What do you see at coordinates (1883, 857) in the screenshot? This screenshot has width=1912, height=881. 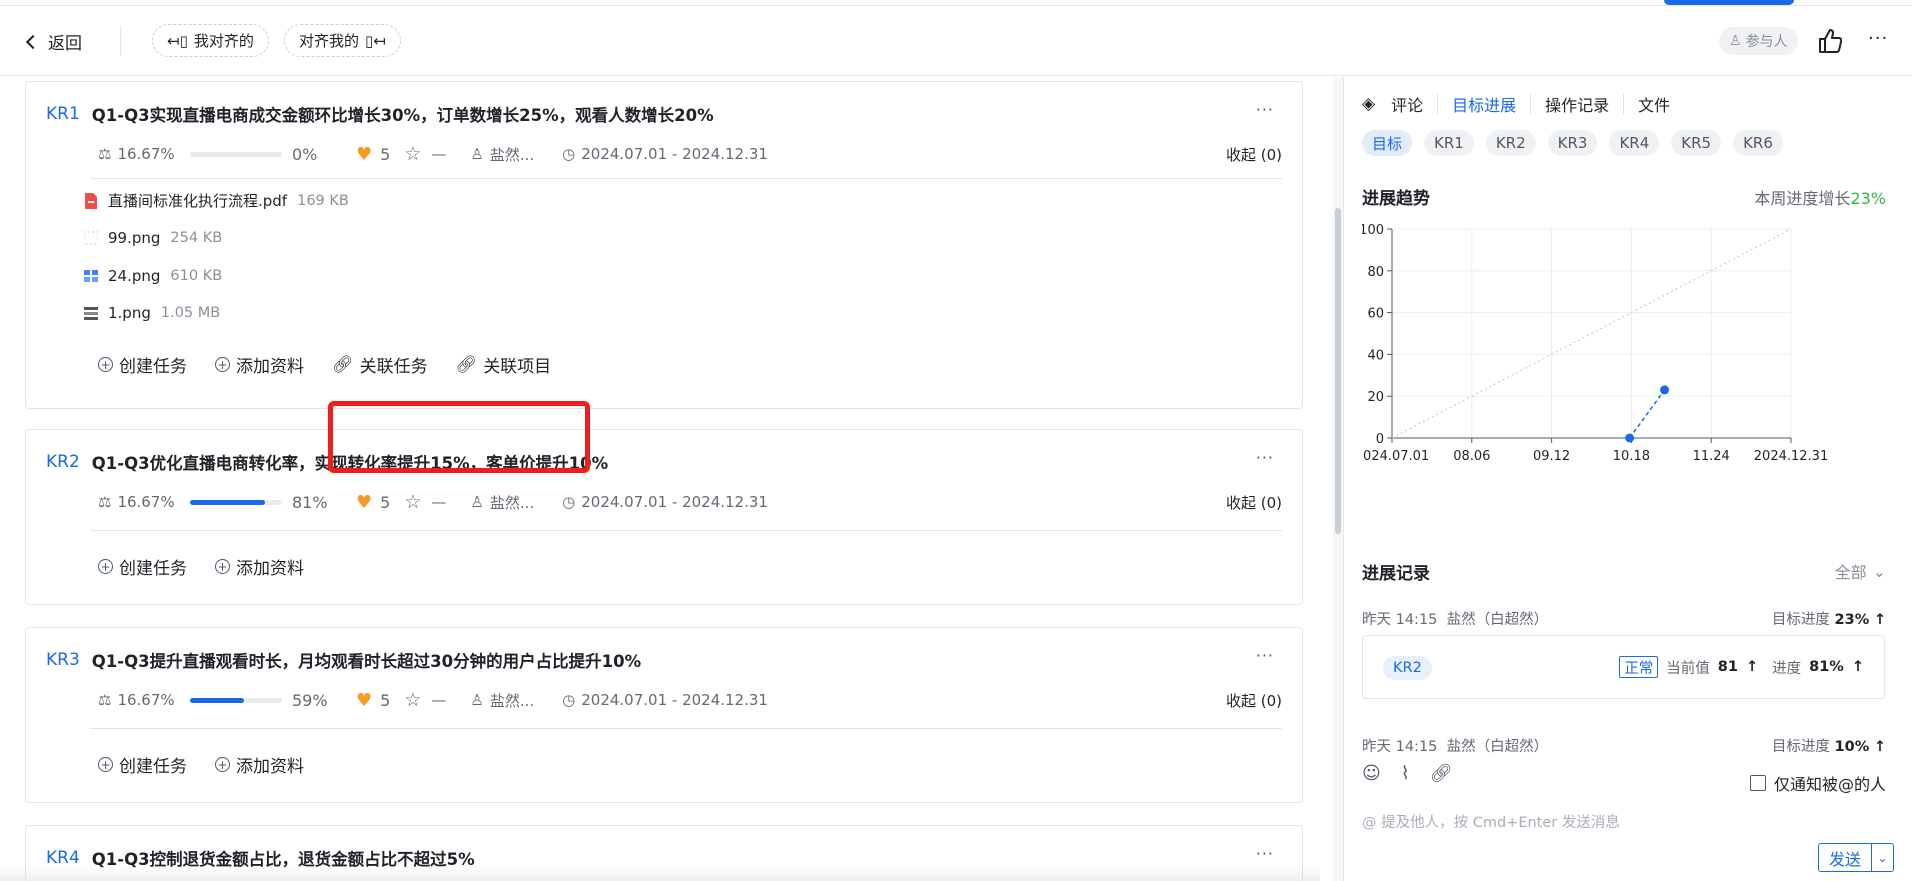 I see `send-options-dropdown: ⌄` at bounding box center [1883, 857].